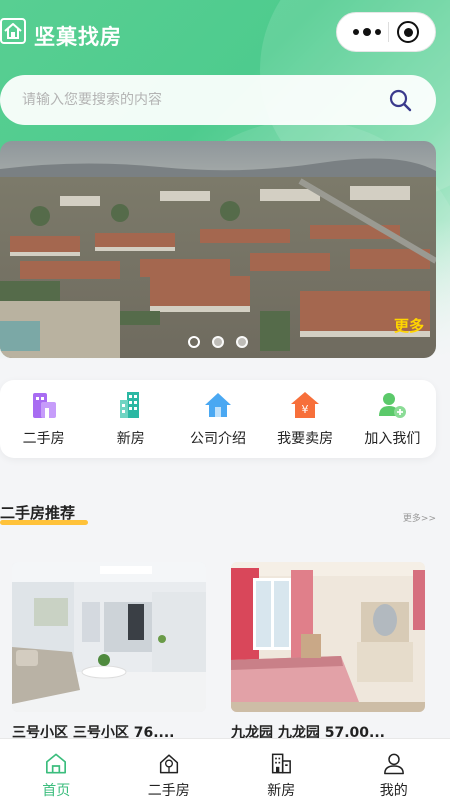 This screenshot has height=800, width=450. I want to click on app-title: 坚菓找房, so click(78, 37).